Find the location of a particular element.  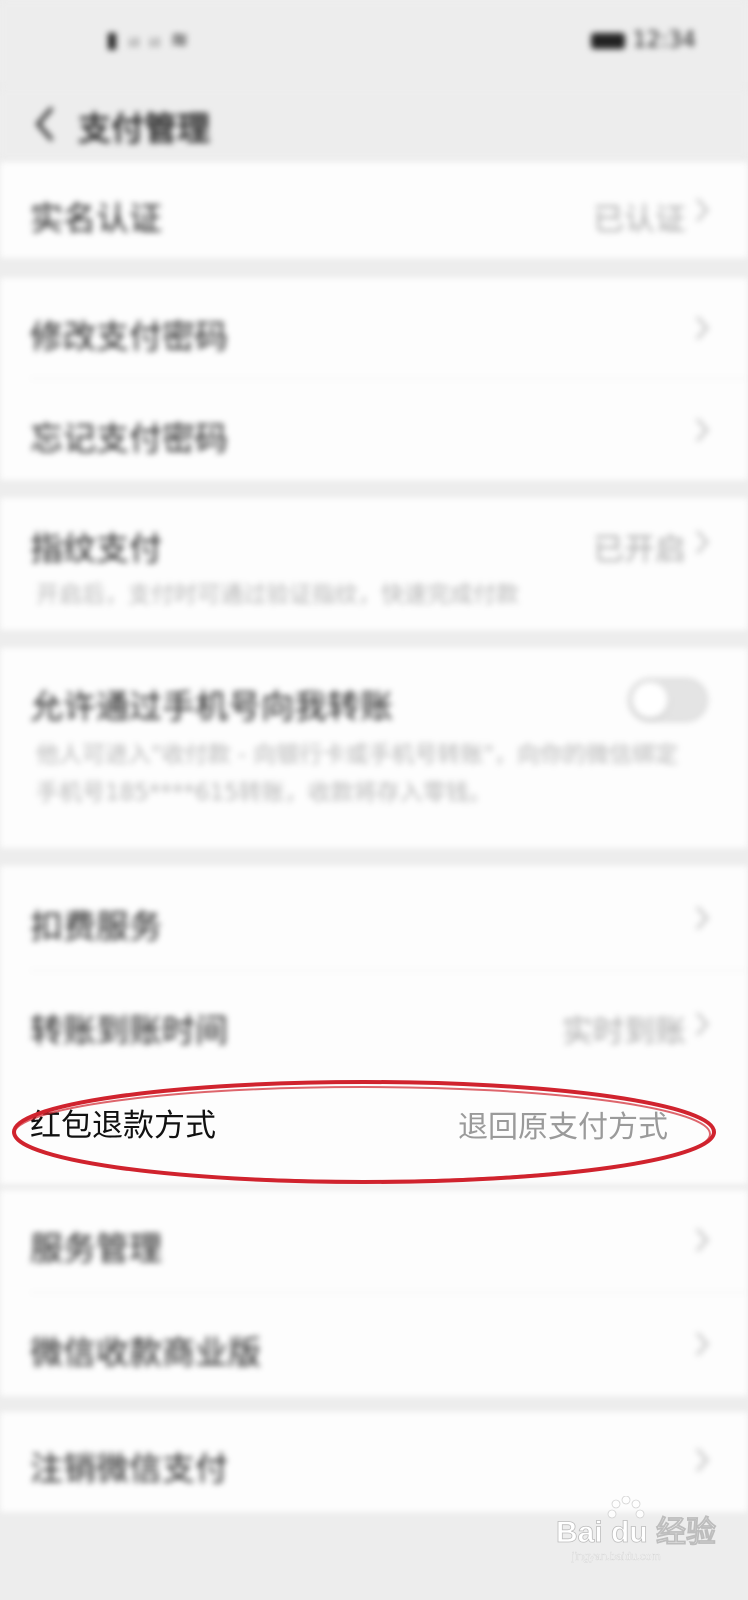

status-bar: ▮ ᵢₗ ᵢₗ ≋ 12:34 is located at coordinates (374, 44).